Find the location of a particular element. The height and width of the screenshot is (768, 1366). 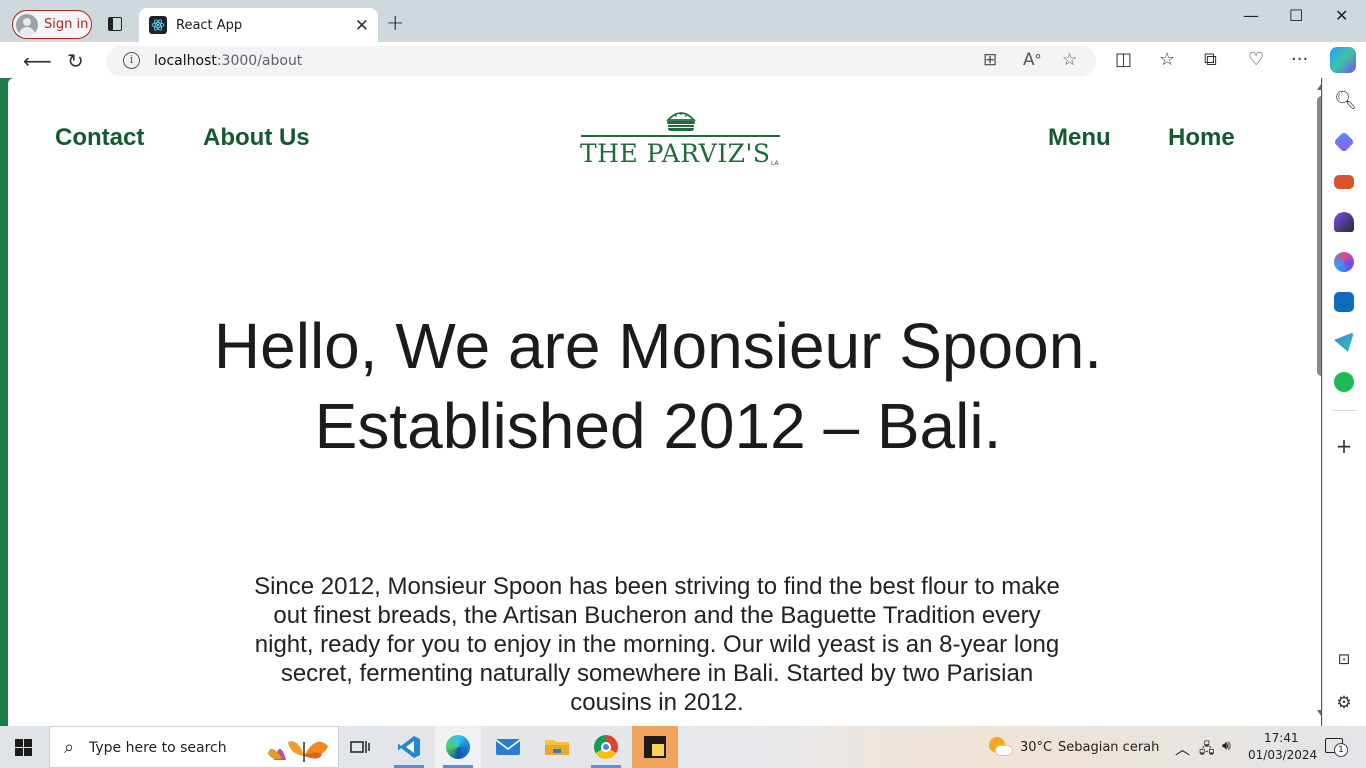

notification-count-badge: 1 is located at coordinates (1341, 750).